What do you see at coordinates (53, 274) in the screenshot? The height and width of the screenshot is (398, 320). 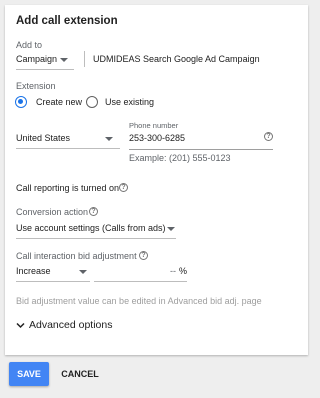 I see `bid-direction-dropdown: Increase` at bounding box center [53, 274].